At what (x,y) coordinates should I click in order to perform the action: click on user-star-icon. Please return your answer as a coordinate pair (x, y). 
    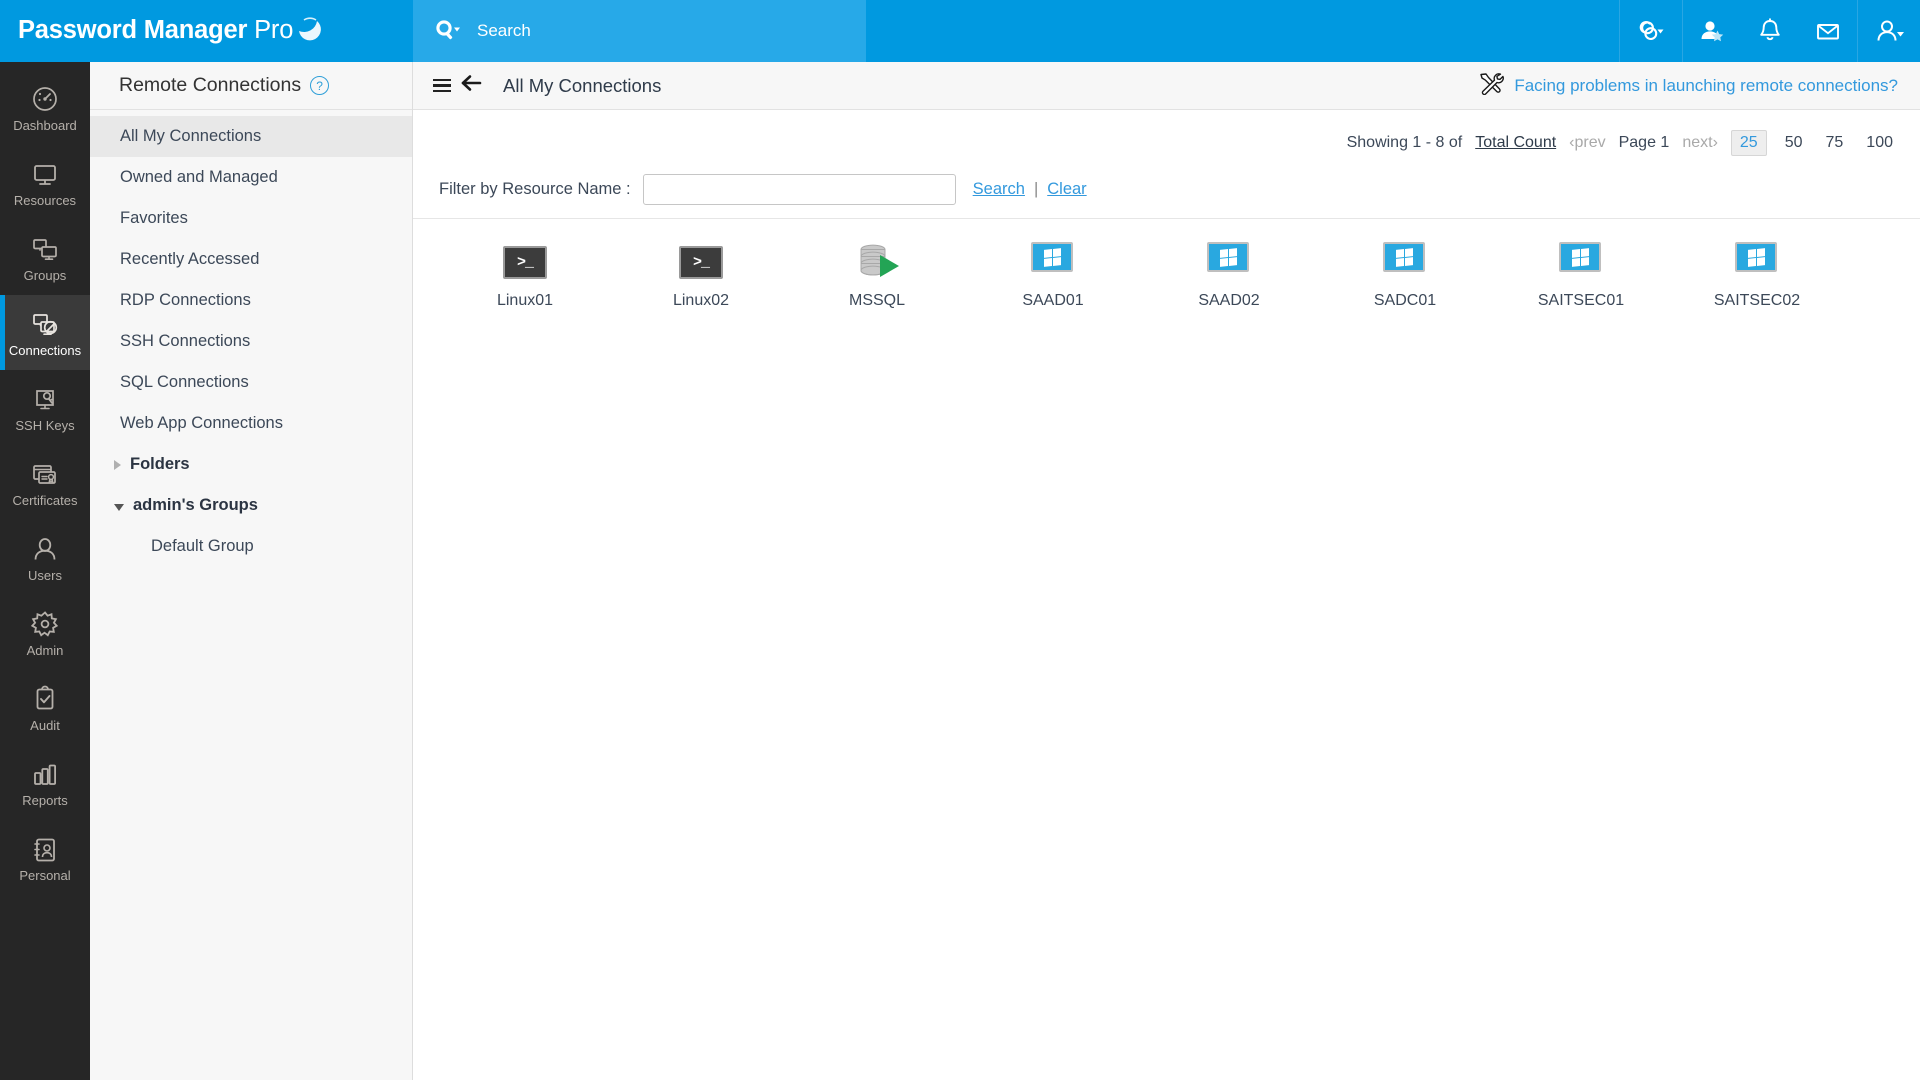
    Looking at the image, I should click on (1712, 31).